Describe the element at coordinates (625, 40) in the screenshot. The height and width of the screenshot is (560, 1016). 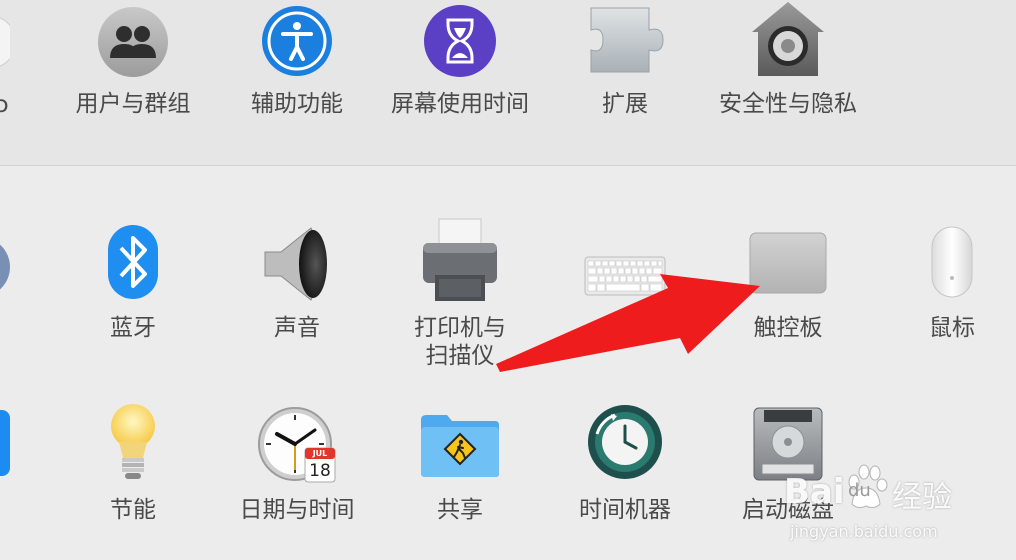
I see `puzzle-piece-icon` at that location.